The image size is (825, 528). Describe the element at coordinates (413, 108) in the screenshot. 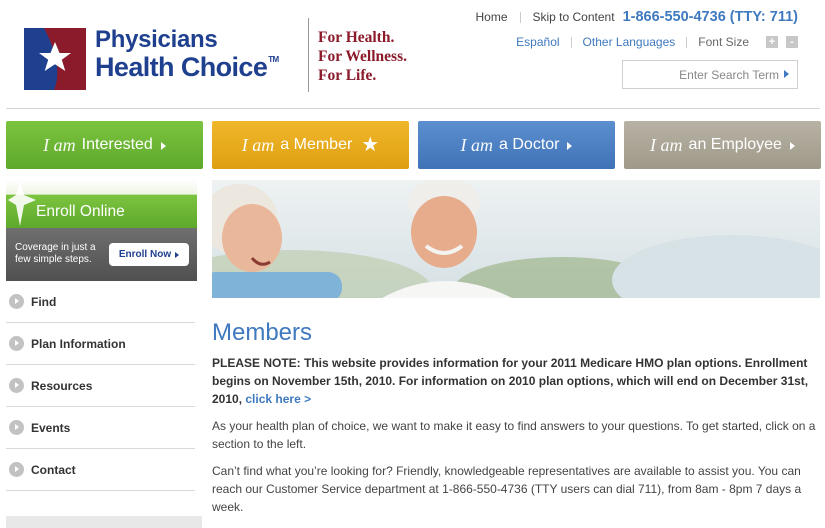

I see `header-divider` at that location.